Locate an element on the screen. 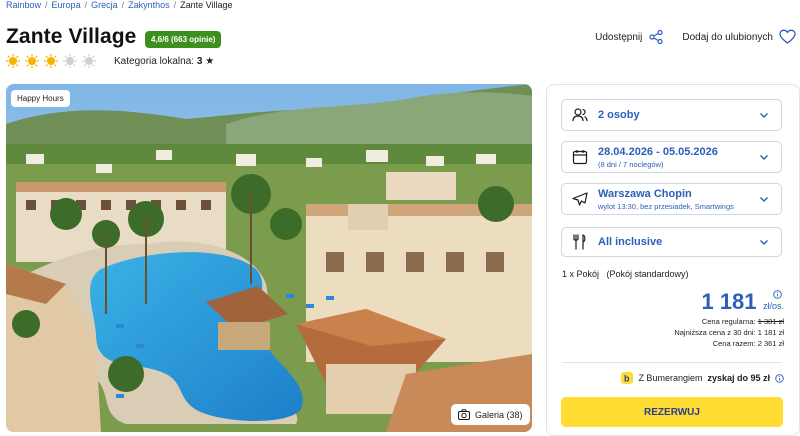 The image size is (800, 436). price-per-person: 1 181 is located at coordinates (729, 301).